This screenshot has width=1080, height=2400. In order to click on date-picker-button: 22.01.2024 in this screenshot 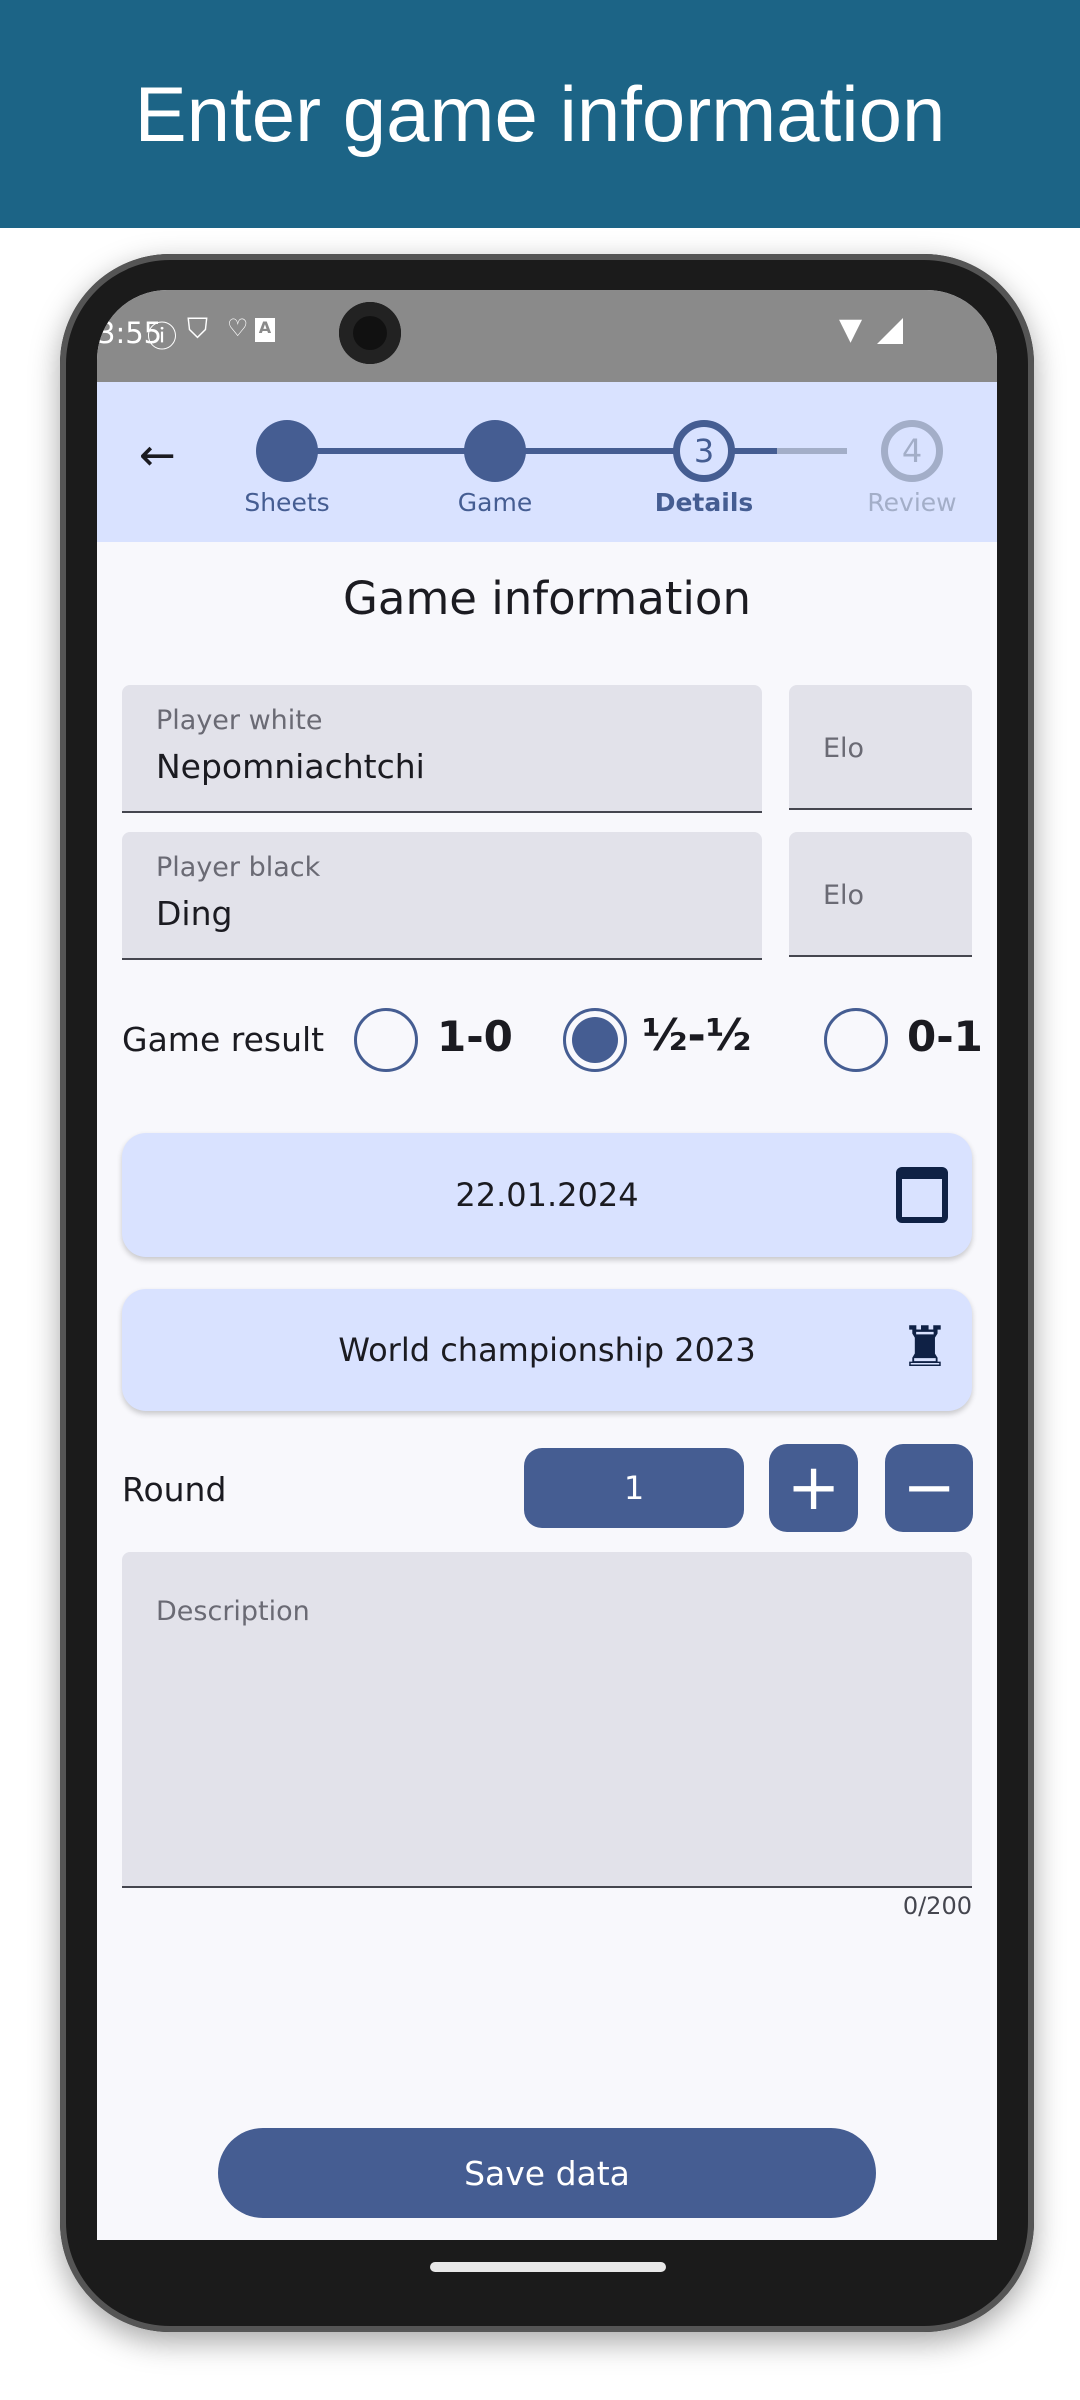, I will do `click(547, 1195)`.